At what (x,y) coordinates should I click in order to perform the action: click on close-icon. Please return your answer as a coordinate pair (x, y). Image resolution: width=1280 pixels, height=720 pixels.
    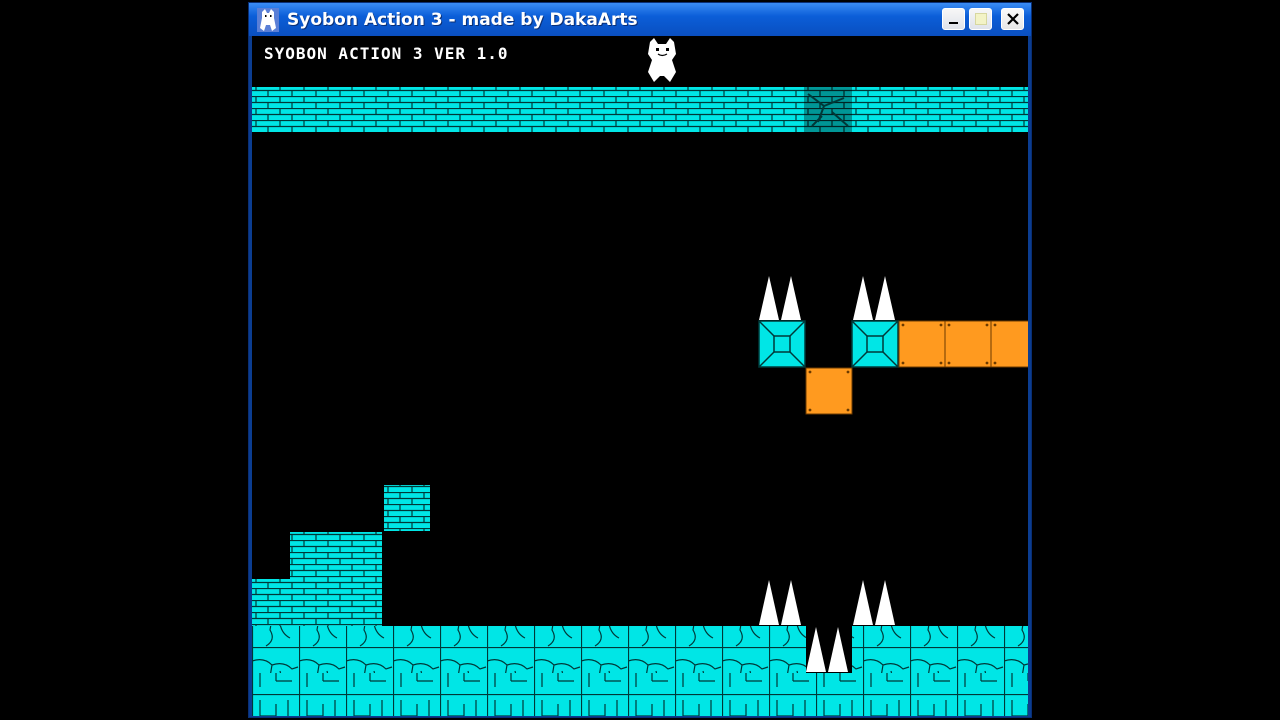
    Looking at the image, I should click on (1013, 19).